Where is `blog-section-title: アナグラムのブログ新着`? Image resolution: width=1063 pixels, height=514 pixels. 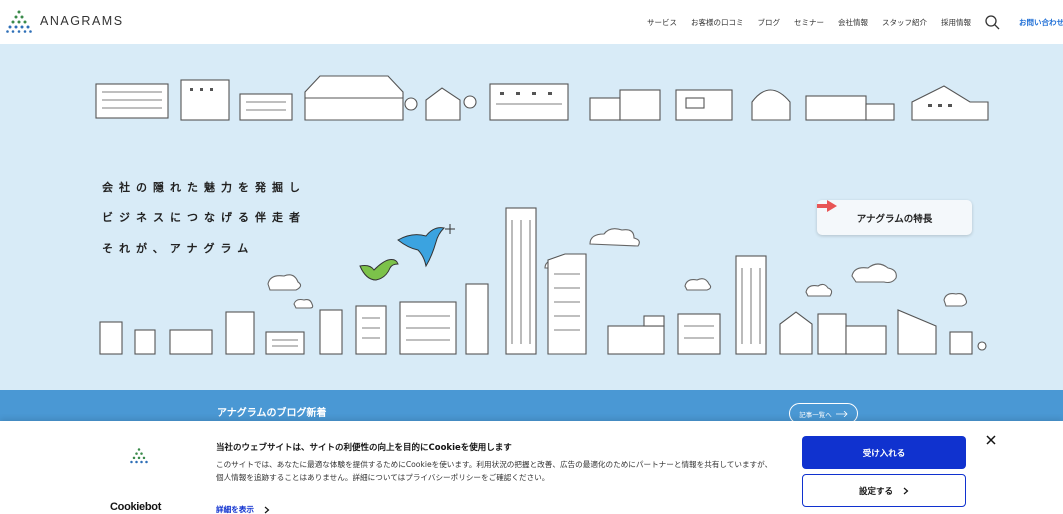 blog-section-title: アナグラムのブログ新着 is located at coordinates (272, 413).